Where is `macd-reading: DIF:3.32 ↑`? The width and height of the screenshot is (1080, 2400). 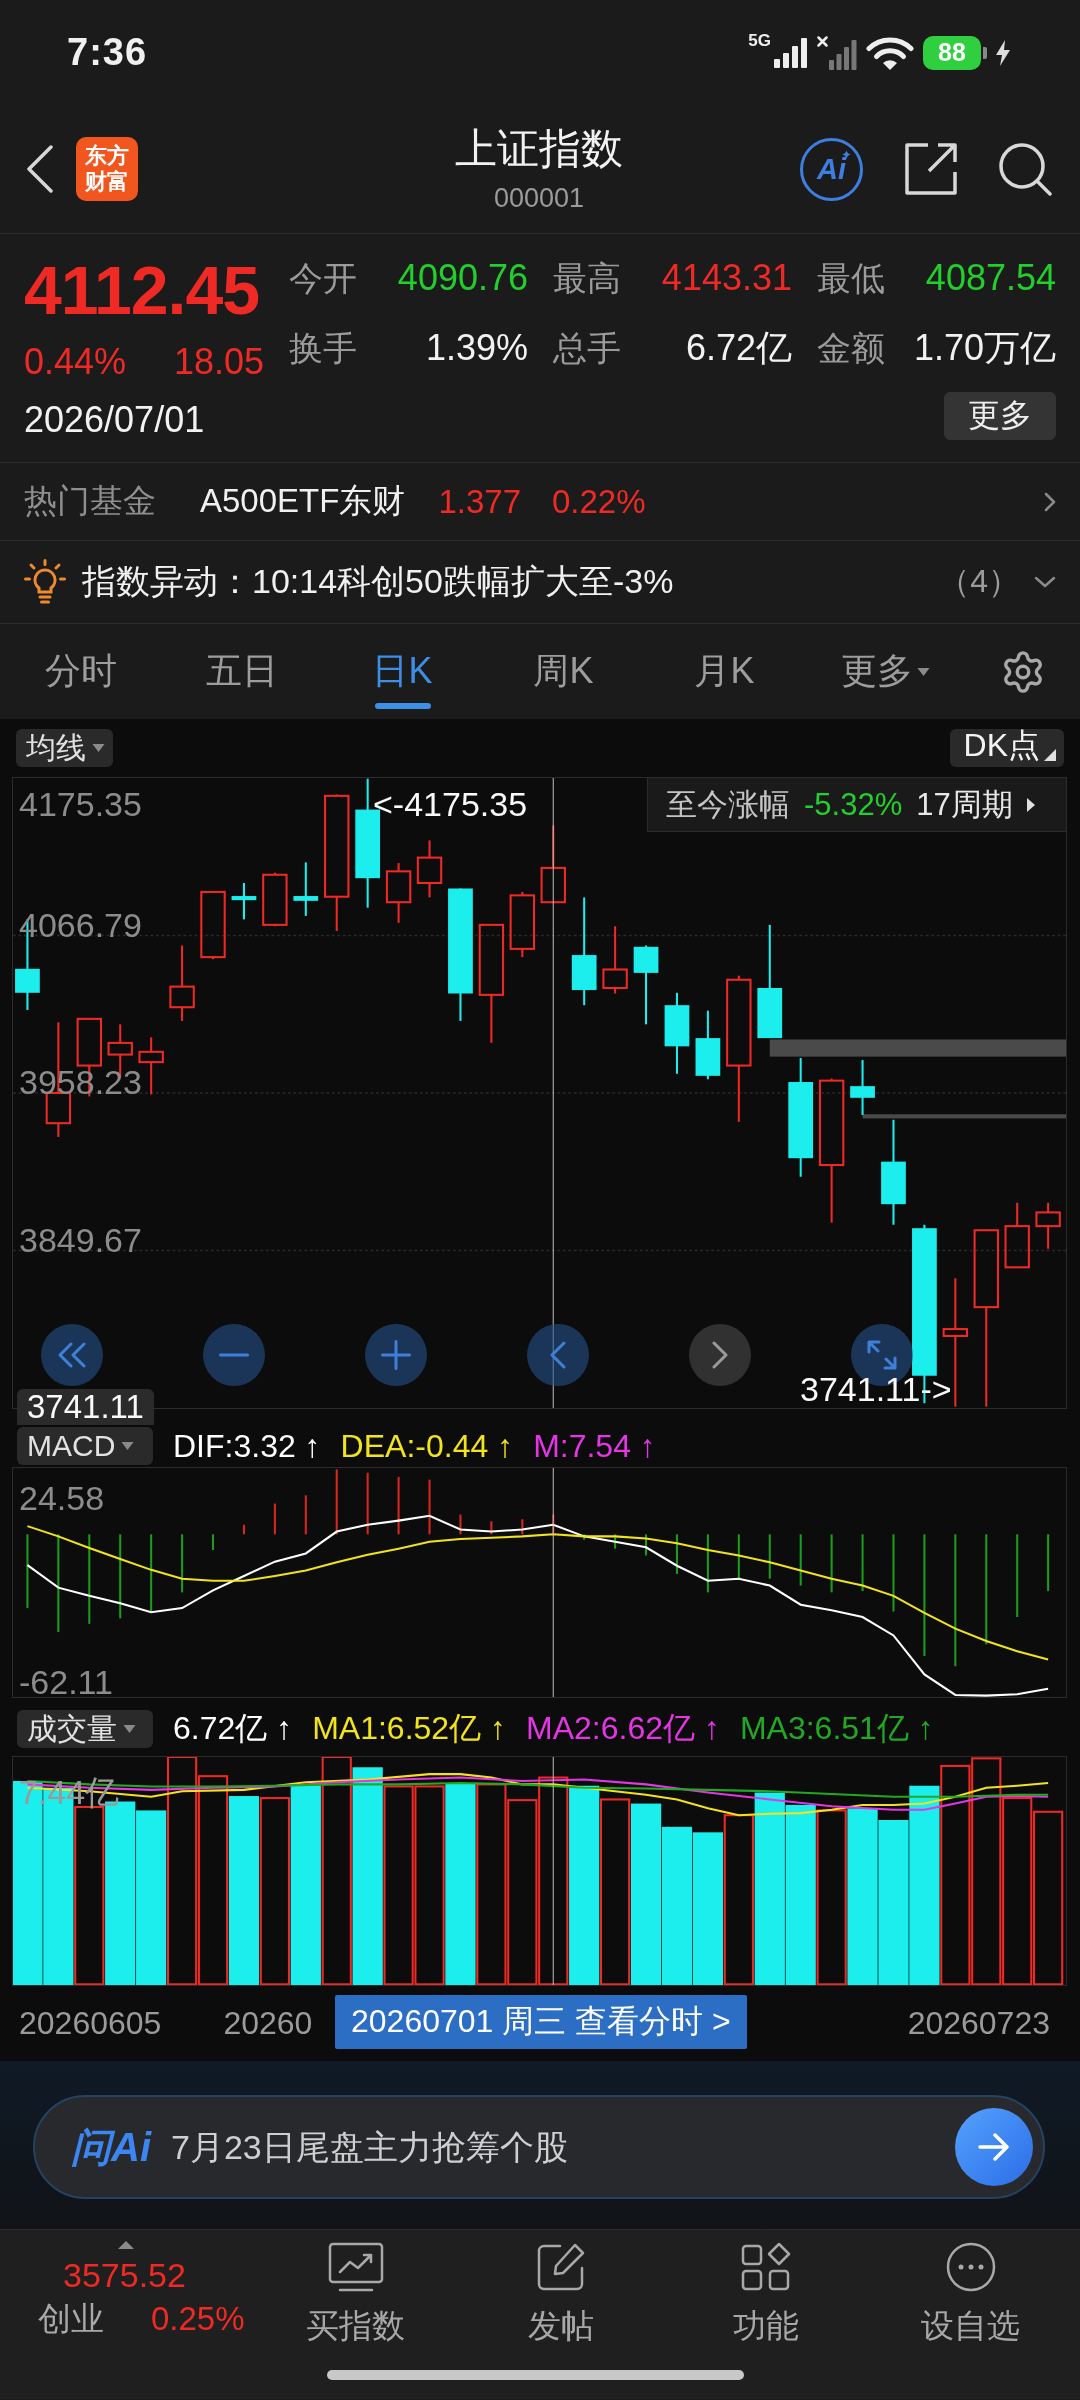 macd-reading: DIF:3.32 ↑ is located at coordinates (247, 1446).